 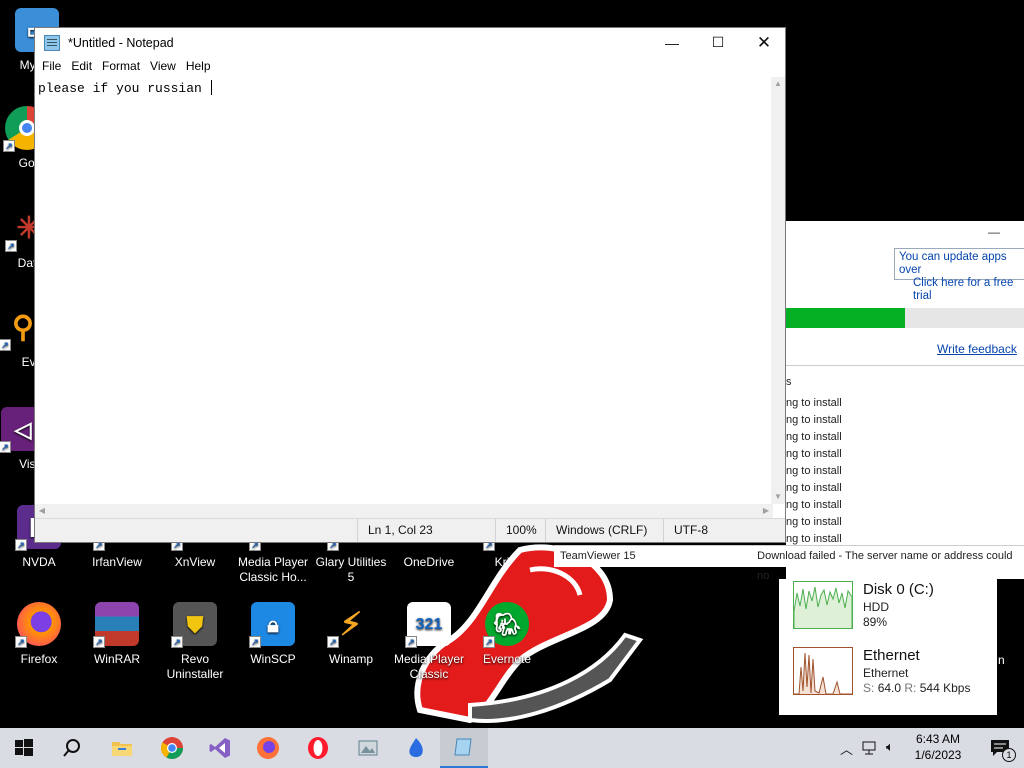 What do you see at coordinates (507, 659) in the screenshot?
I see `desktop-icon-label: Evernote` at bounding box center [507, 659].